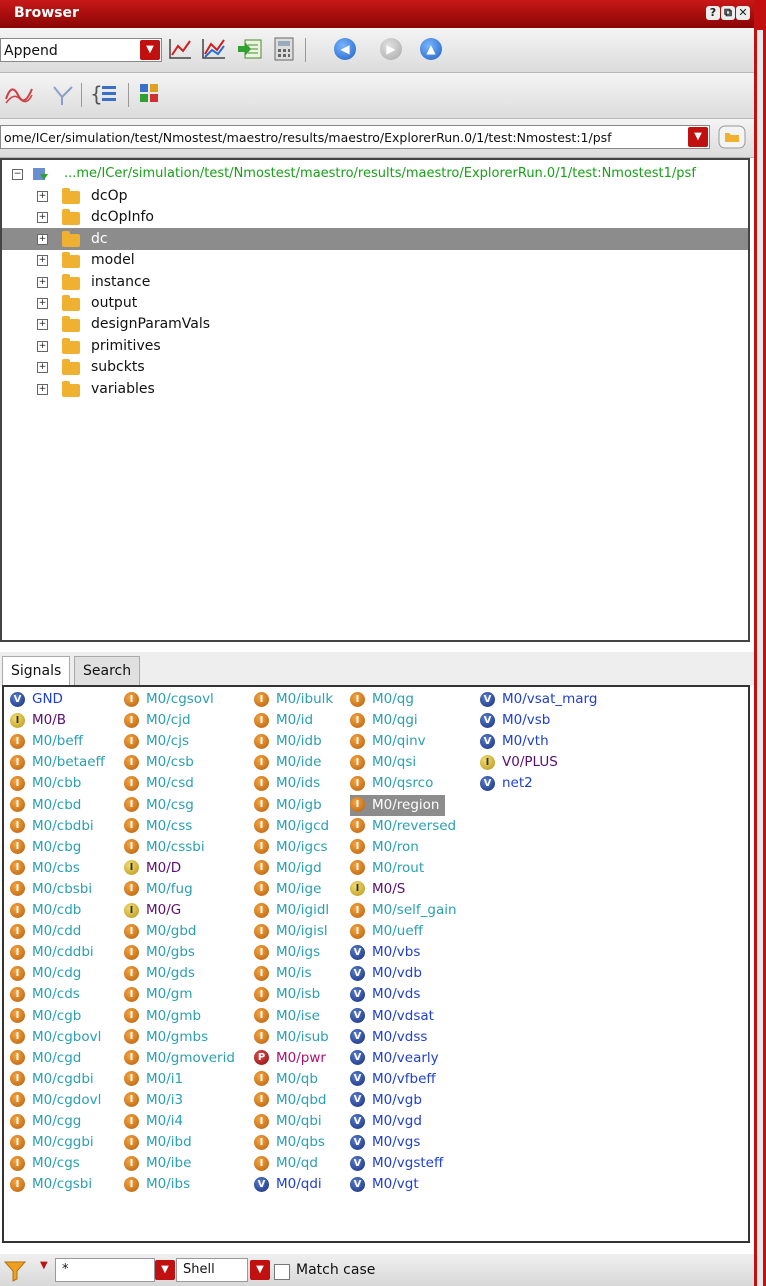 The width and height of the screenshot is (766, 1286). Describe the element at coordinates (382, 699) in the screenshot. I see `signal-item: I M0/qg` at that location.